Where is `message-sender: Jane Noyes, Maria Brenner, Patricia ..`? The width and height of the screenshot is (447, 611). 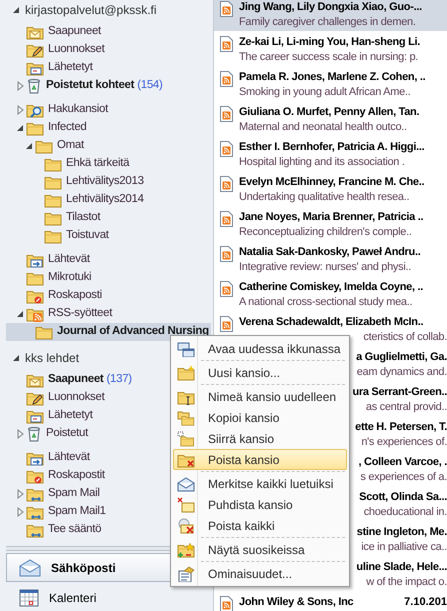
message-sender: Jane Noyes, Maria Brenner, Patricia .. is located at coordinates (331, 217).